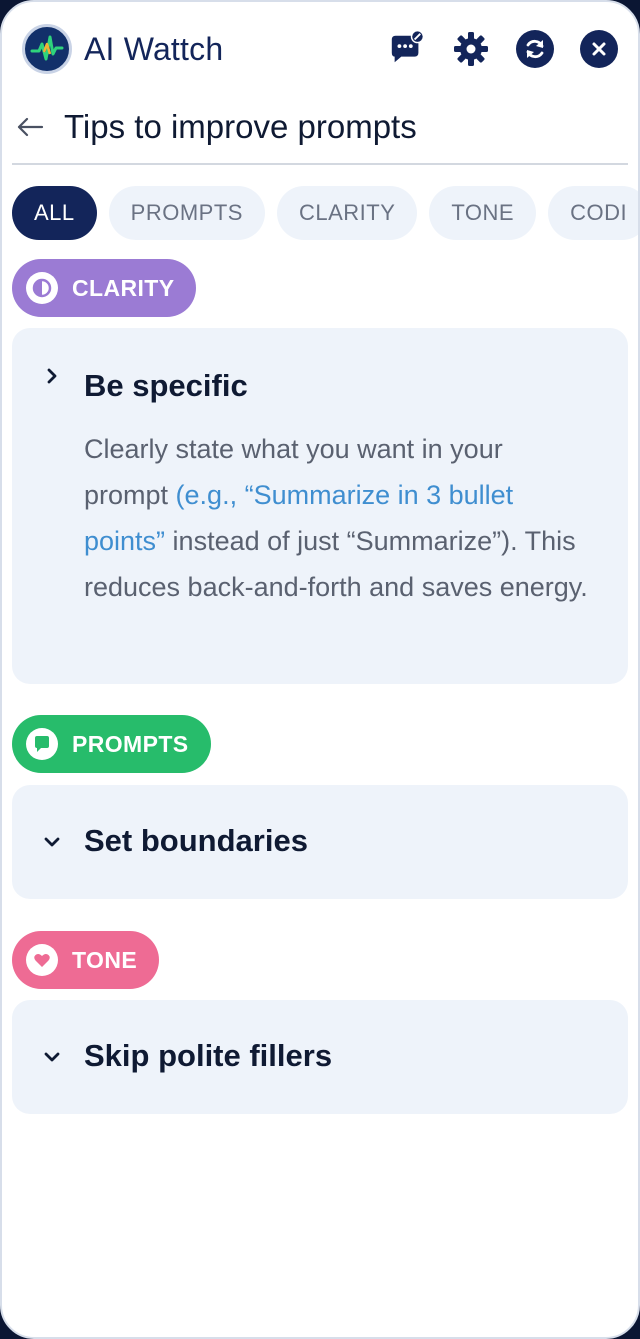 This screenshot has width=640, height=1339. Describe the element at coordinates (105, 959) in the screenshot. I see `category-badge-label: TONE` at that location.